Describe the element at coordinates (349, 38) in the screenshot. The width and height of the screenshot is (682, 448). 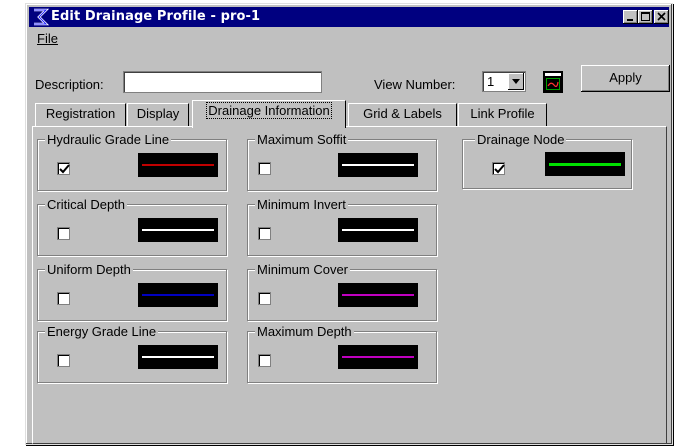
I see `menu-bar: File` at that location.